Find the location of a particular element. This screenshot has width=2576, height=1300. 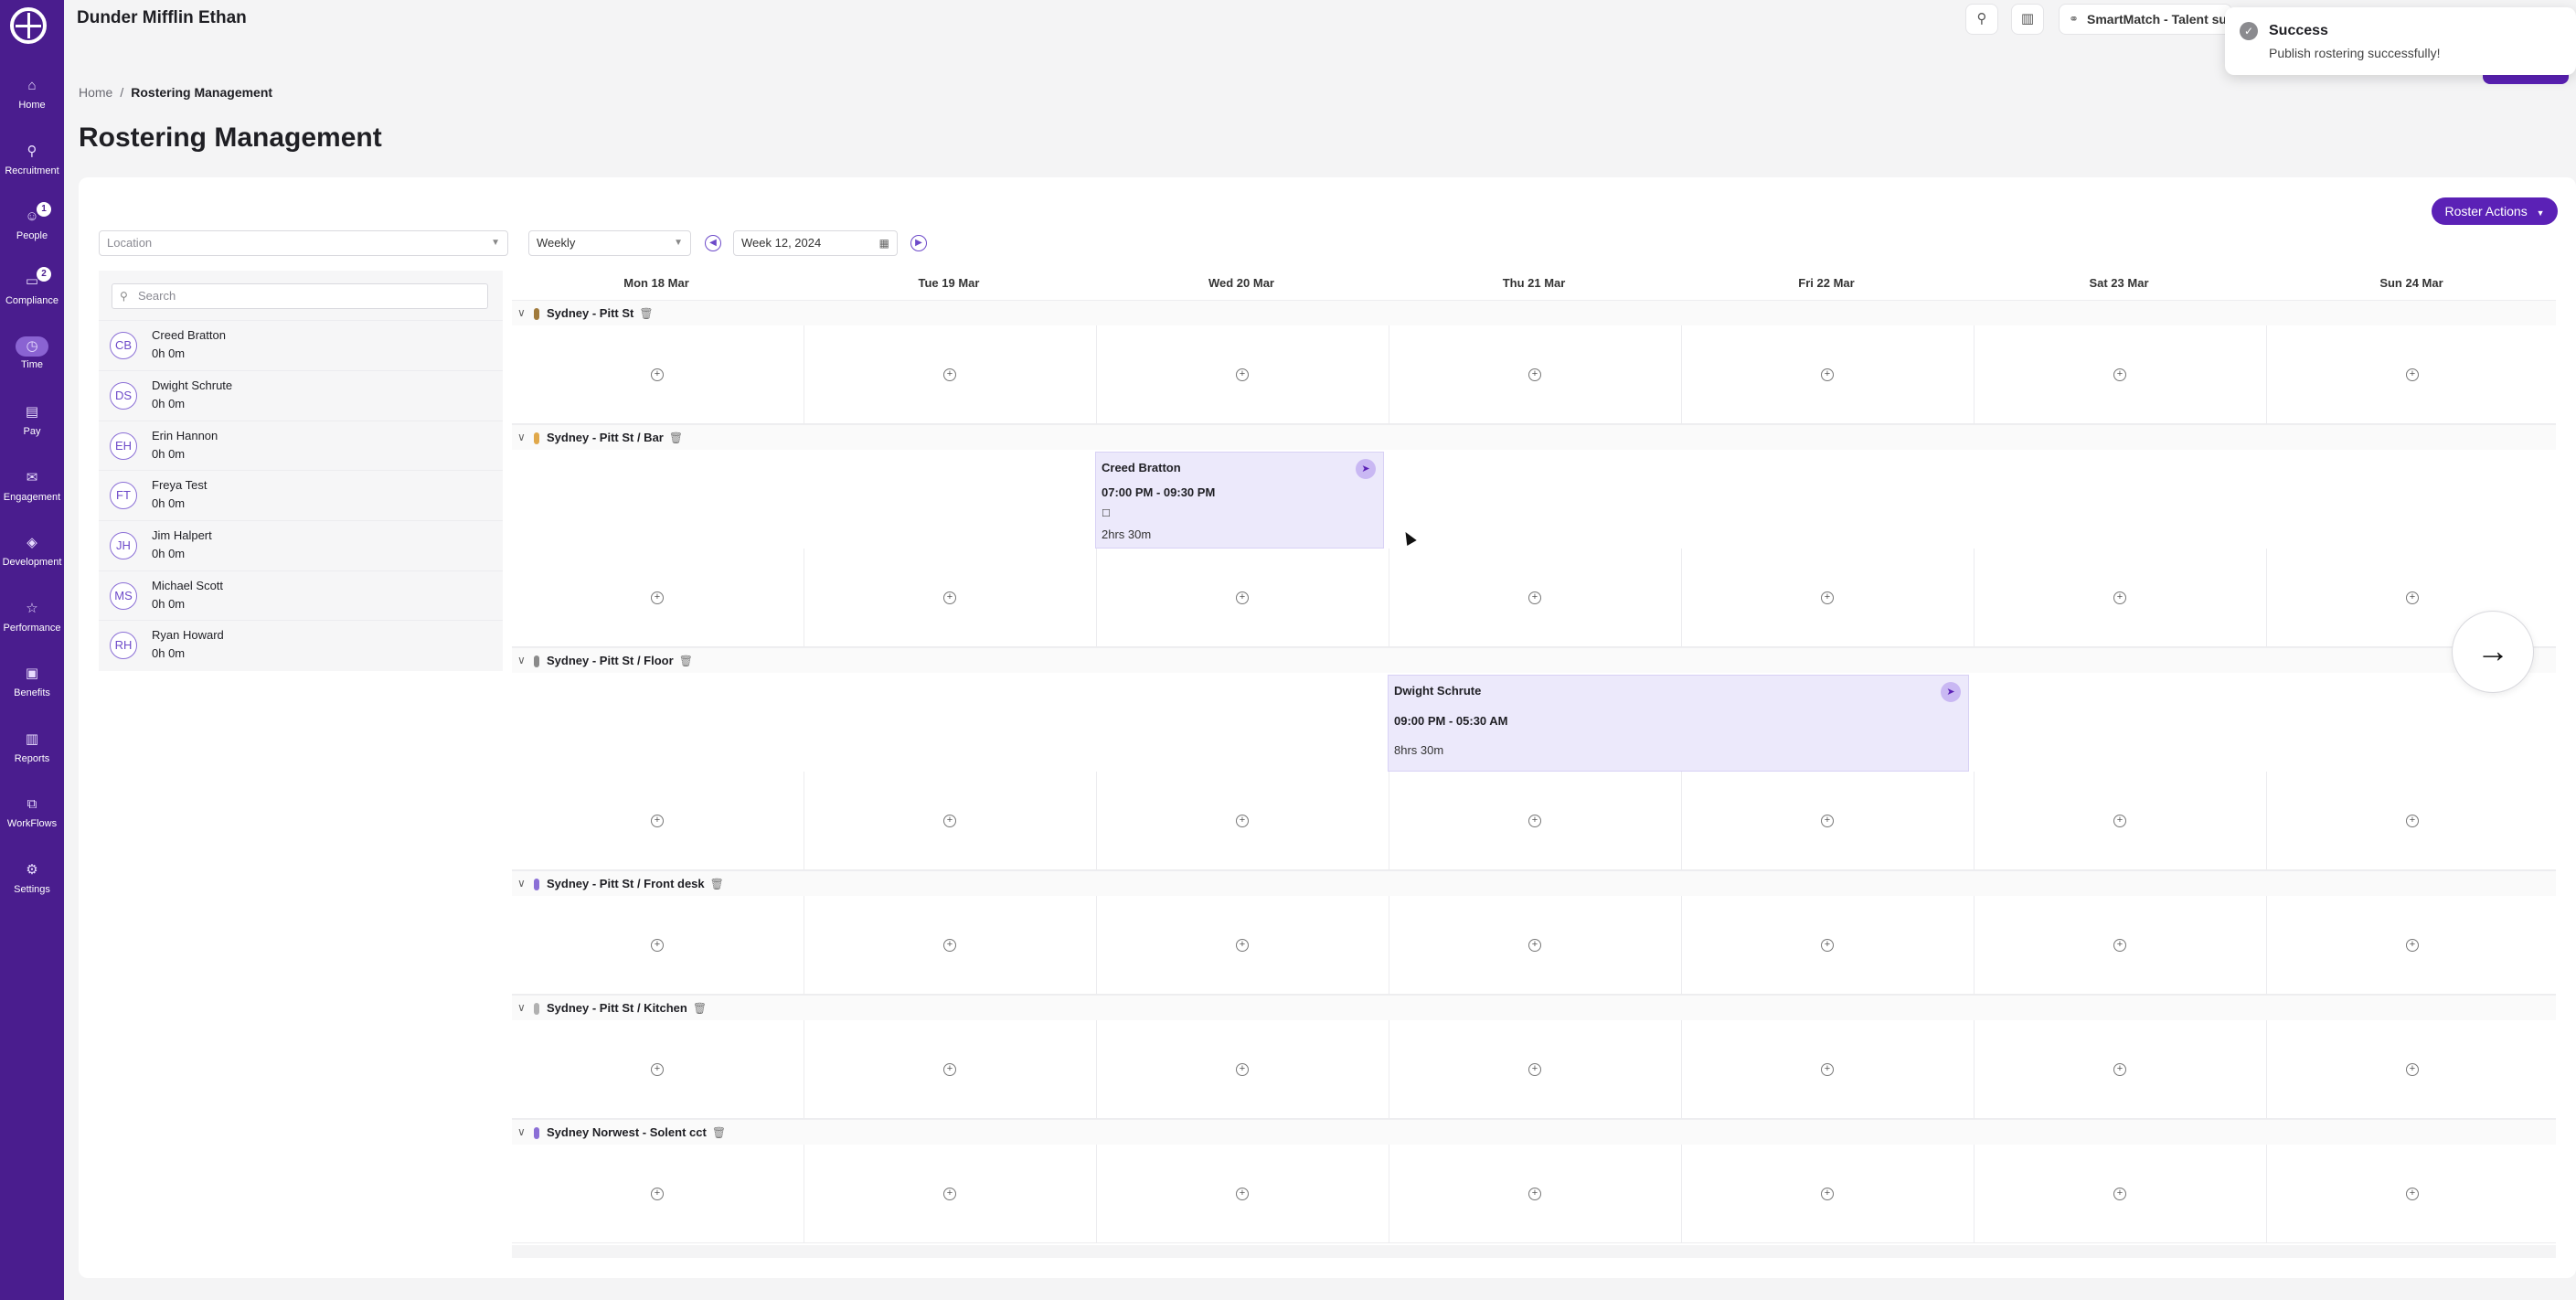

location-select: Location ▼ is located at coordinates (303, 243).